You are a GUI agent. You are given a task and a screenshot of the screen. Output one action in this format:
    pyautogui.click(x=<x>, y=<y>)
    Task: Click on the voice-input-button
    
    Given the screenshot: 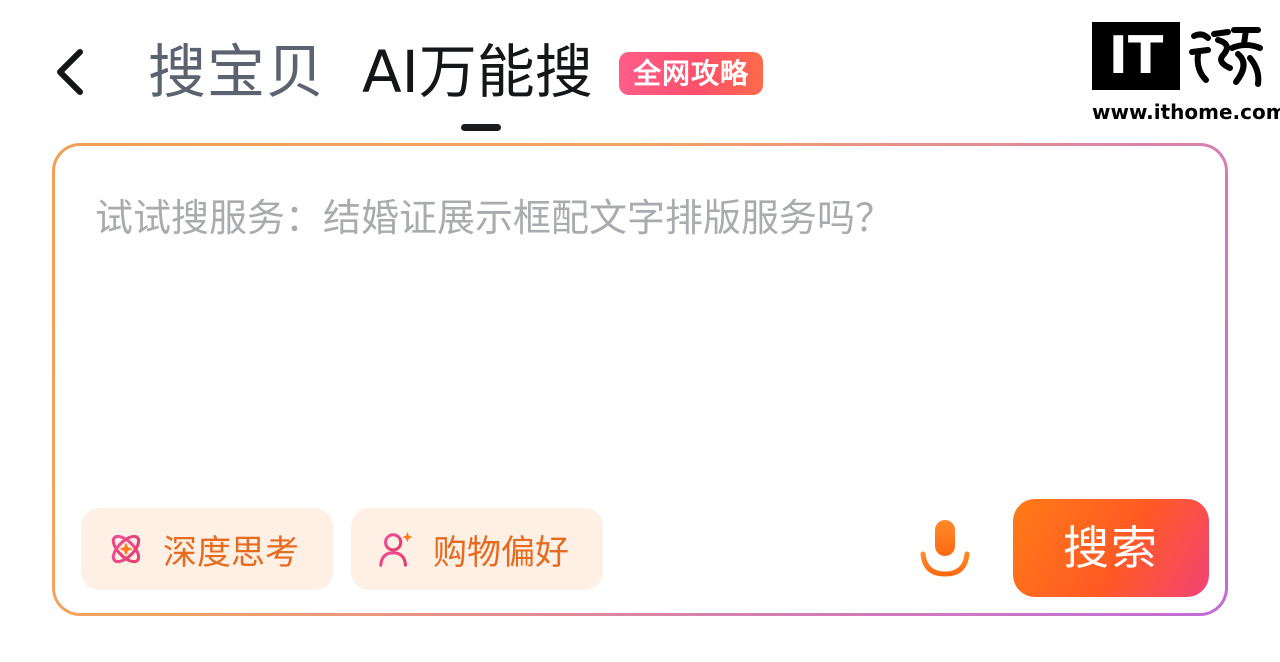 What is the action you would take?
    pyautogui.click(x=945, y=549)
    